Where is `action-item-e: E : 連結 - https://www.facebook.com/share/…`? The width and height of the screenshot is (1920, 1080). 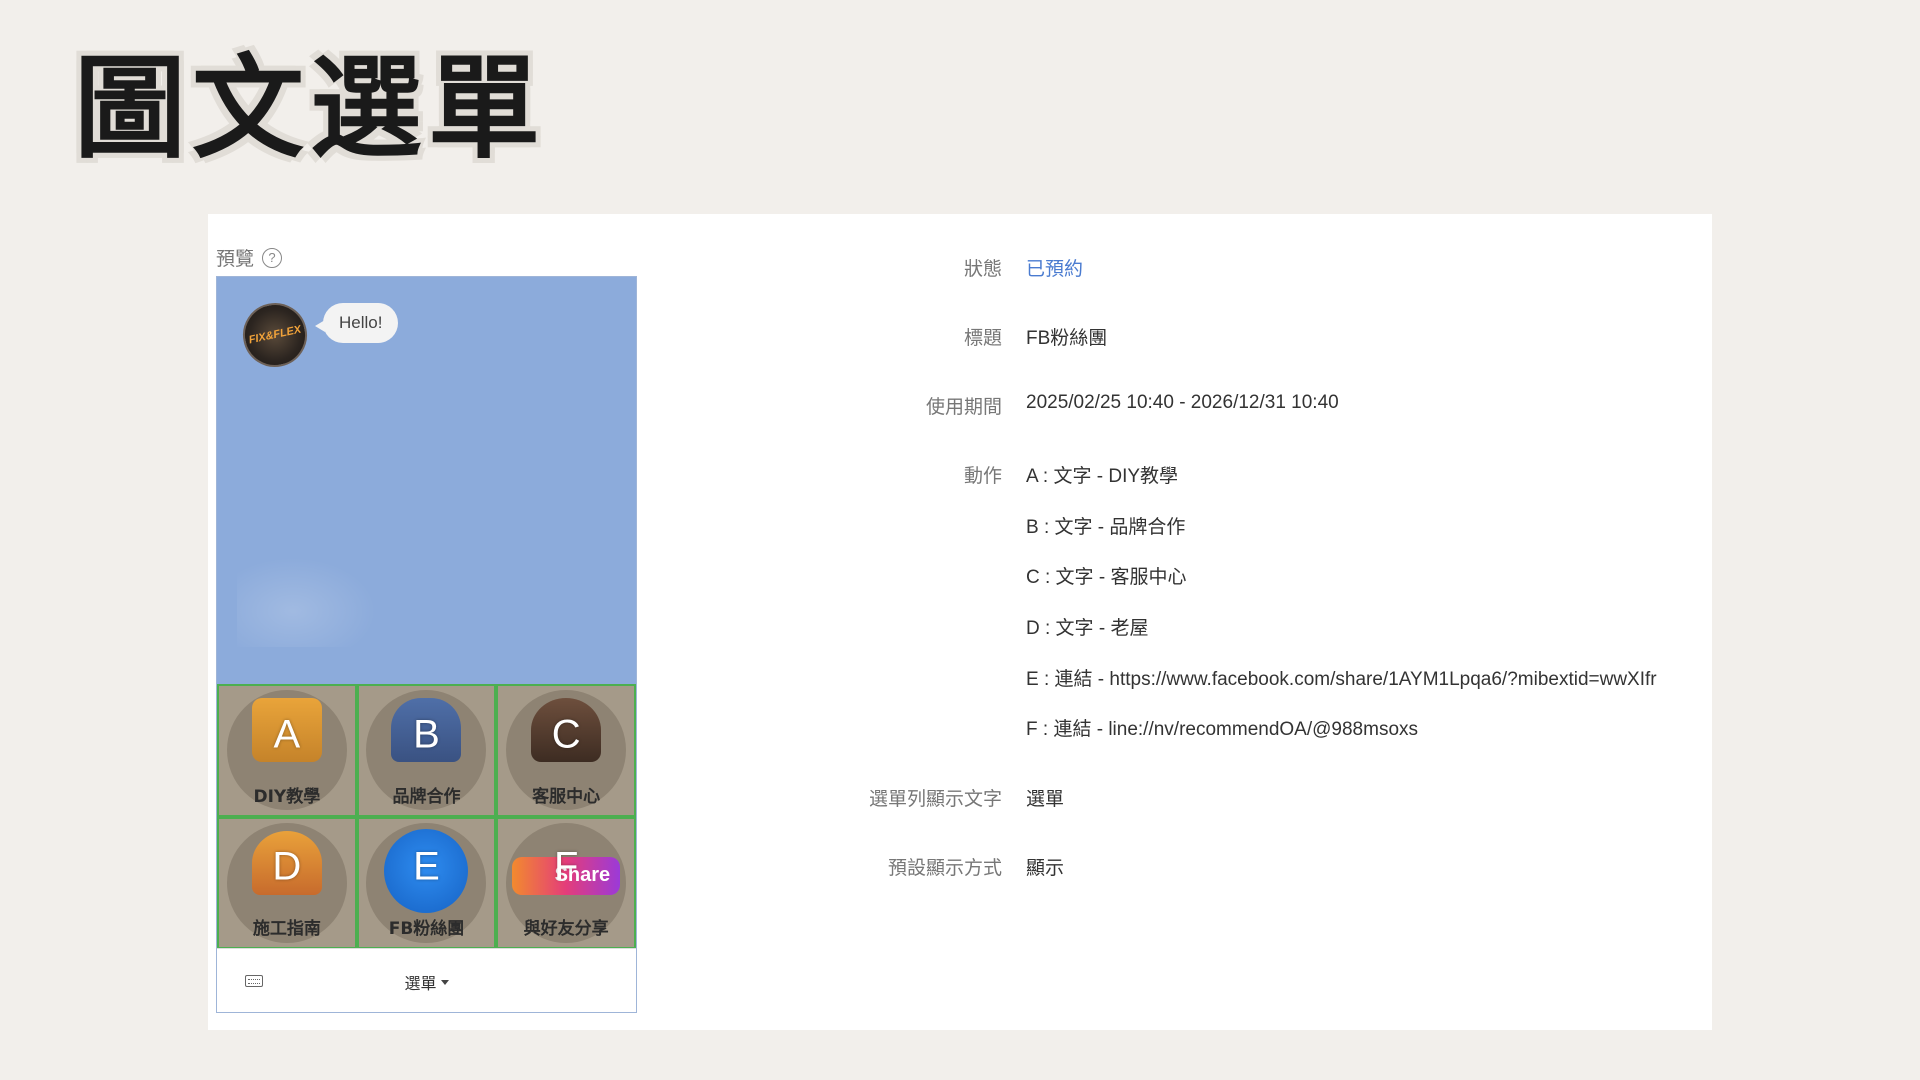 action-item-e: E : 連結 - https://www.facebook.com/share/… is located at coordinates (1341, 679).